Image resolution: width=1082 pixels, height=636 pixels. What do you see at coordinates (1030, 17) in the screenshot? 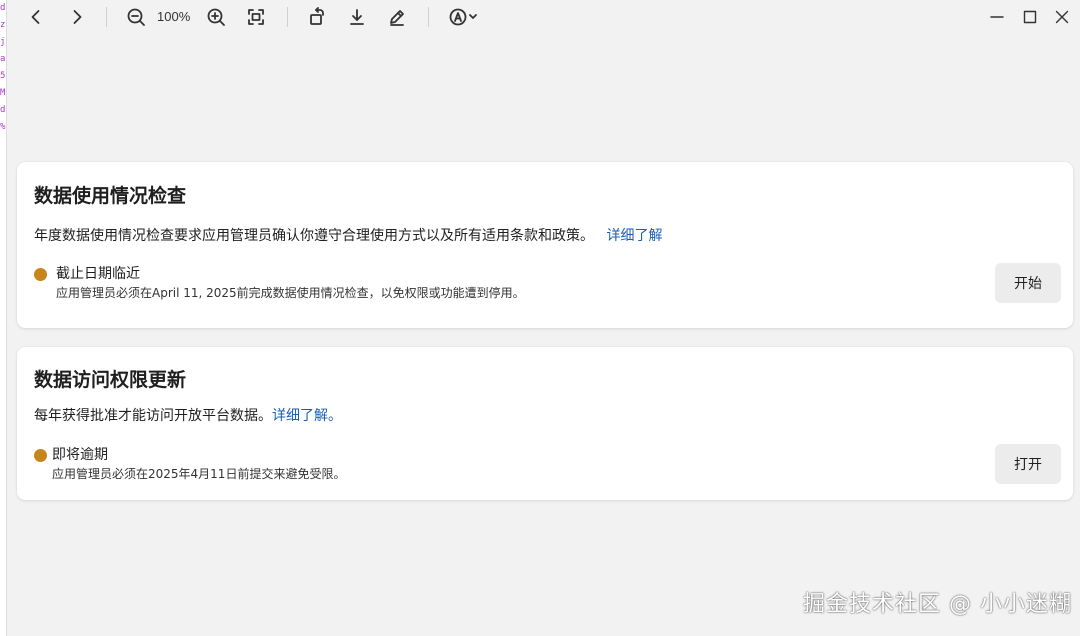
I see `maximize-icon` at bounding box center [1030, 17].